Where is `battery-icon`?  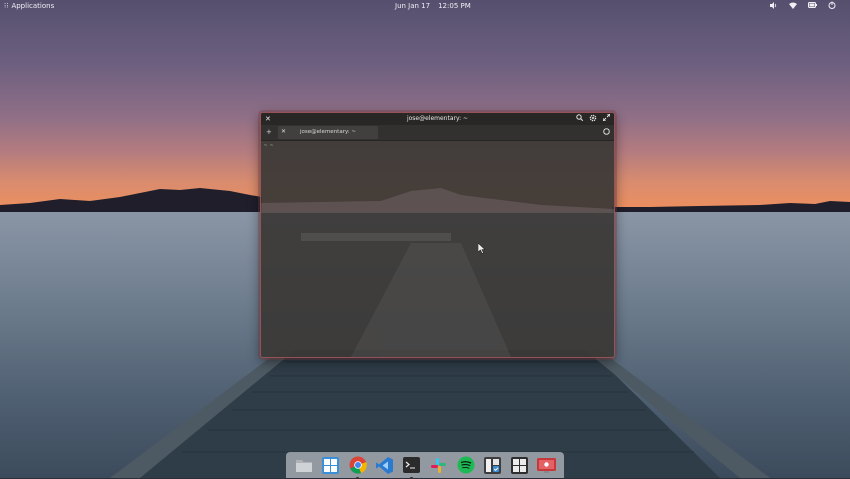
battery-icon is located at coordinates (812, 5).